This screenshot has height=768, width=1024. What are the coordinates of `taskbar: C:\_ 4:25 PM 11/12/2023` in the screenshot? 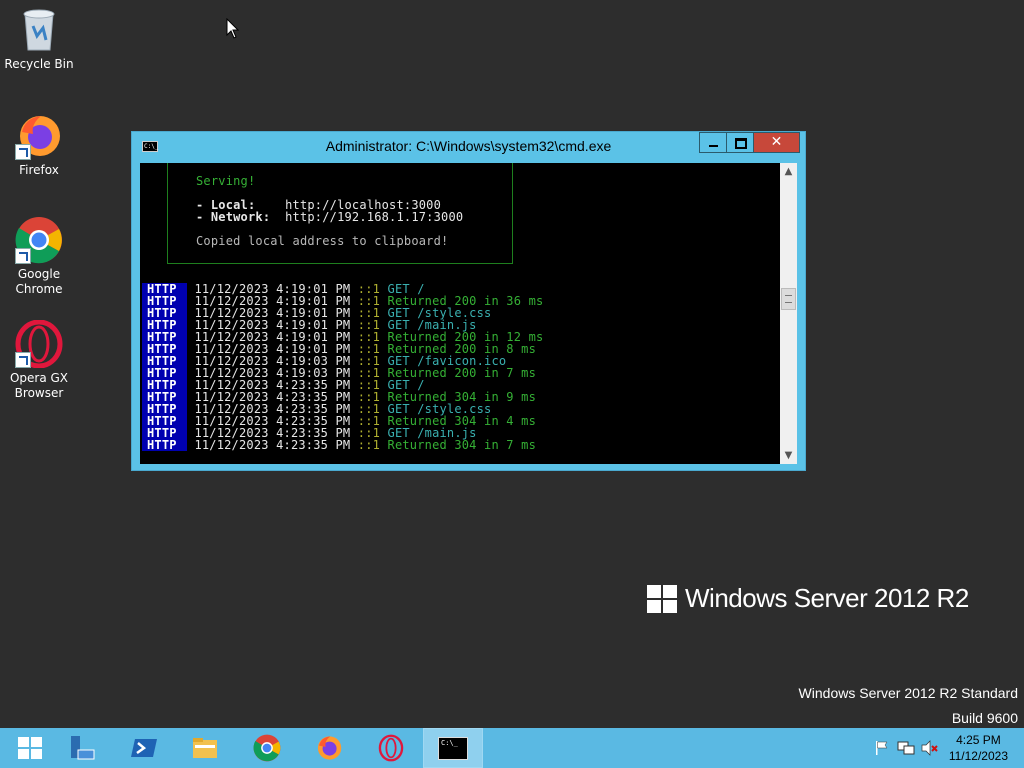 It's located at (512, 748).